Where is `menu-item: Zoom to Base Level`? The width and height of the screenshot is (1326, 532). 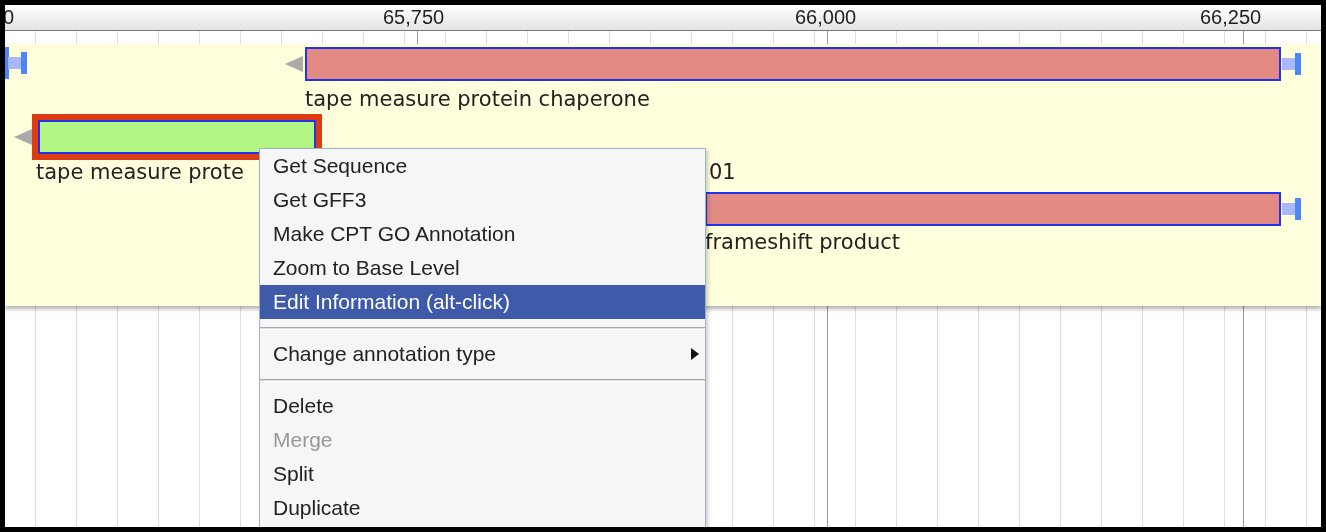
menu-item: Zoom to Base Level is located at coordinates (482, 268).